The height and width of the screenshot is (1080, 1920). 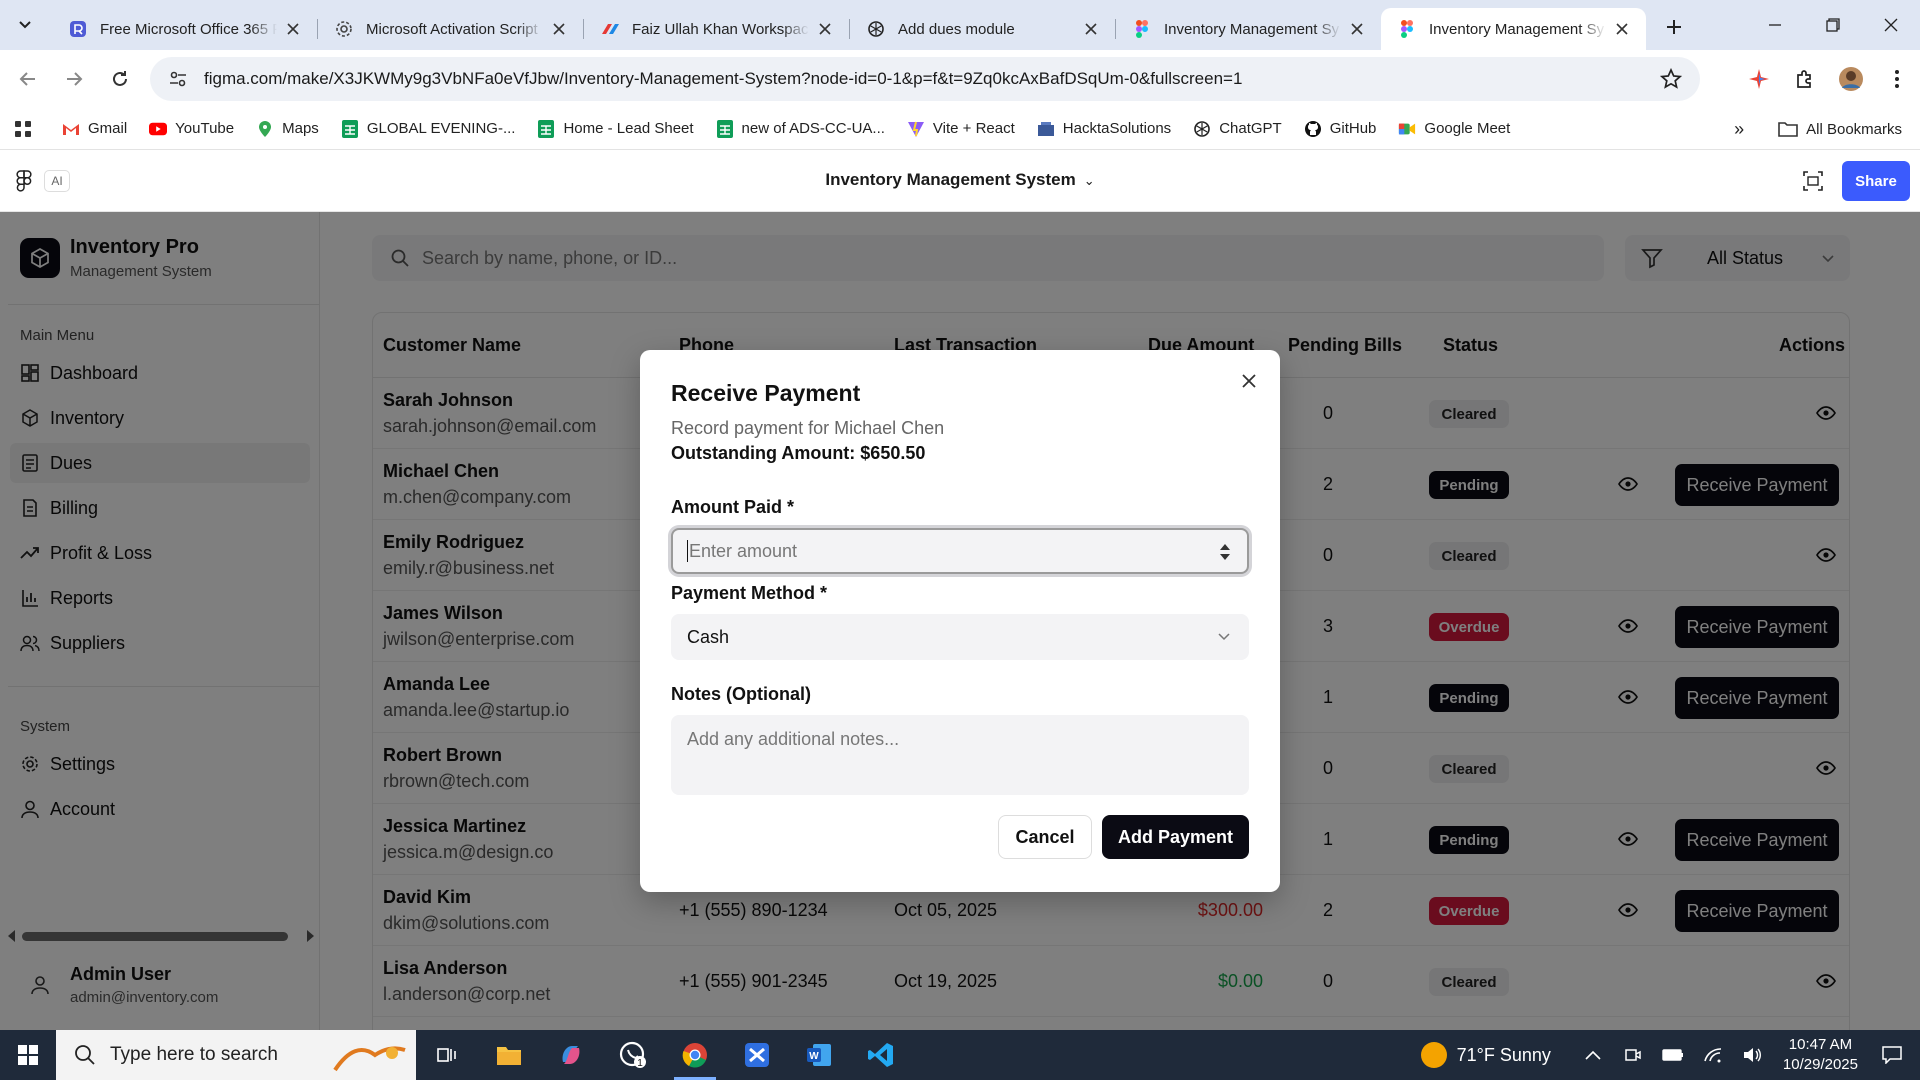 What do you see at coordinates (1671, 79) in the screenshot?
I see `bookmark-star-icon` at bounding box center [1671, 79].